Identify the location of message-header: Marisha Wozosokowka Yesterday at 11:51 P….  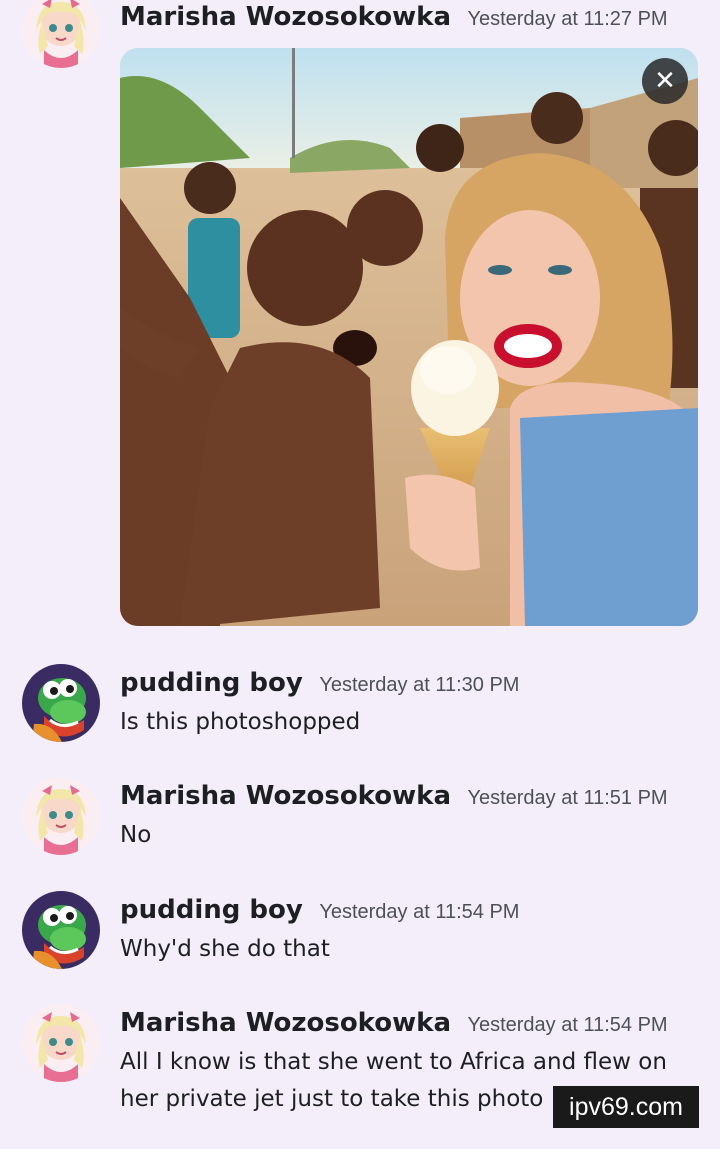
(394, 796).